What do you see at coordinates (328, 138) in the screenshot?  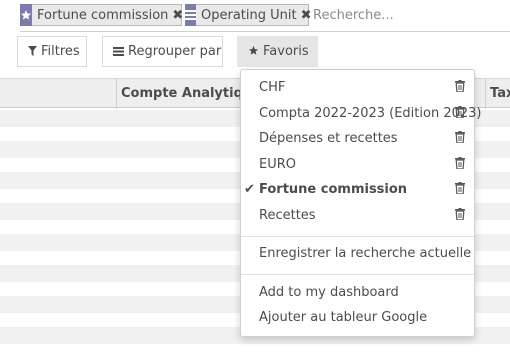 I see `favorite-item-label: Dépenses et recettes` at bounding box center [328, 138].